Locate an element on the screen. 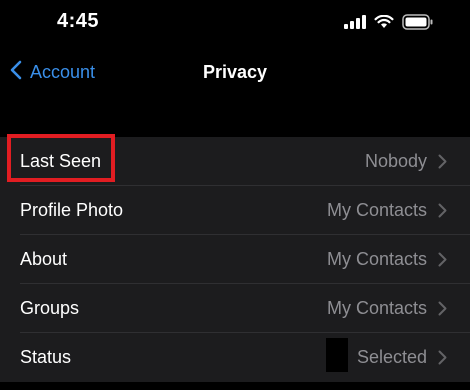 The width and height of the screenshot is (470, 390). navigation-bar: Account Privacy is located at coordinates (235, 74).